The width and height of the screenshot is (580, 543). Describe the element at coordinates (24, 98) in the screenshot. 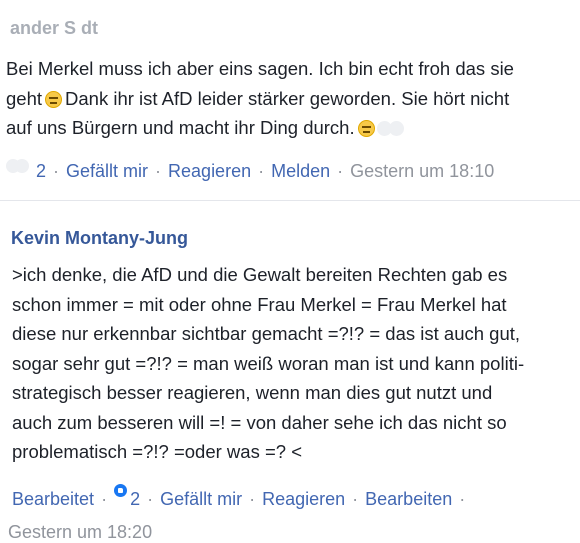

I see `comment-text: geht` at that location.